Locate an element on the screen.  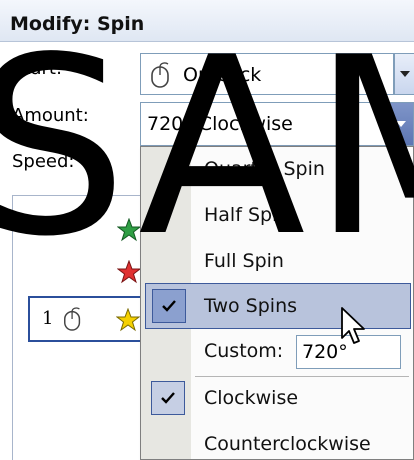
menu-item-half-spin: Half Spin is located at coordinates (277, 216).